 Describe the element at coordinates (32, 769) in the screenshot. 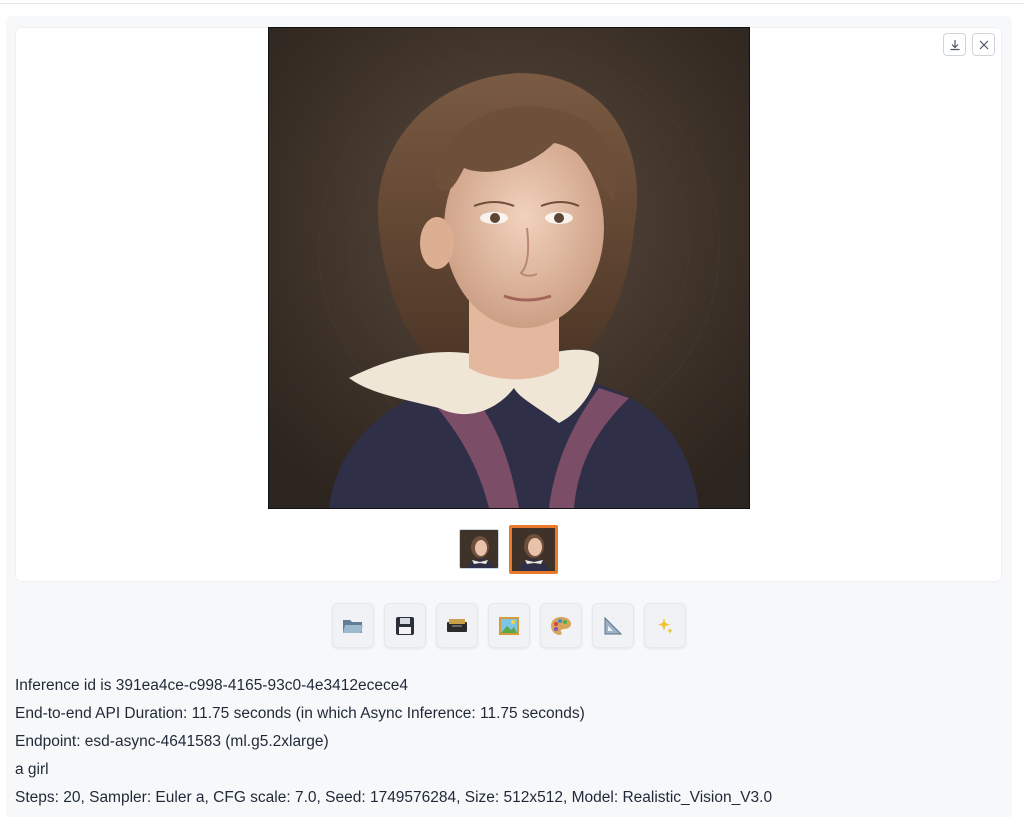

I see `prompt-text: a girl` at that location.